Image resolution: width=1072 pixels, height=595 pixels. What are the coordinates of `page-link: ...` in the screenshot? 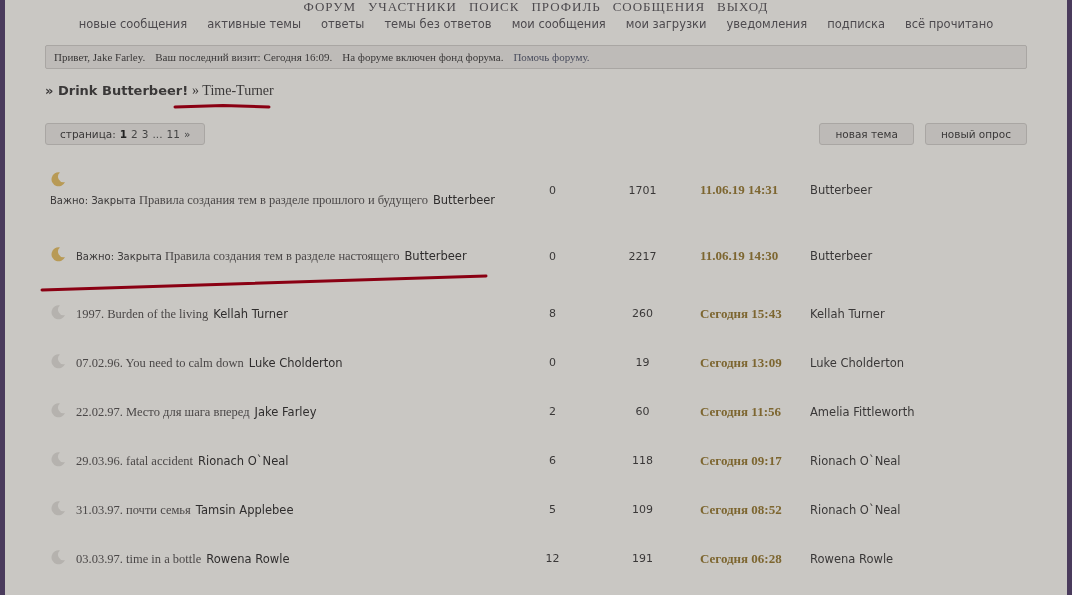 It's located at (157, 134).